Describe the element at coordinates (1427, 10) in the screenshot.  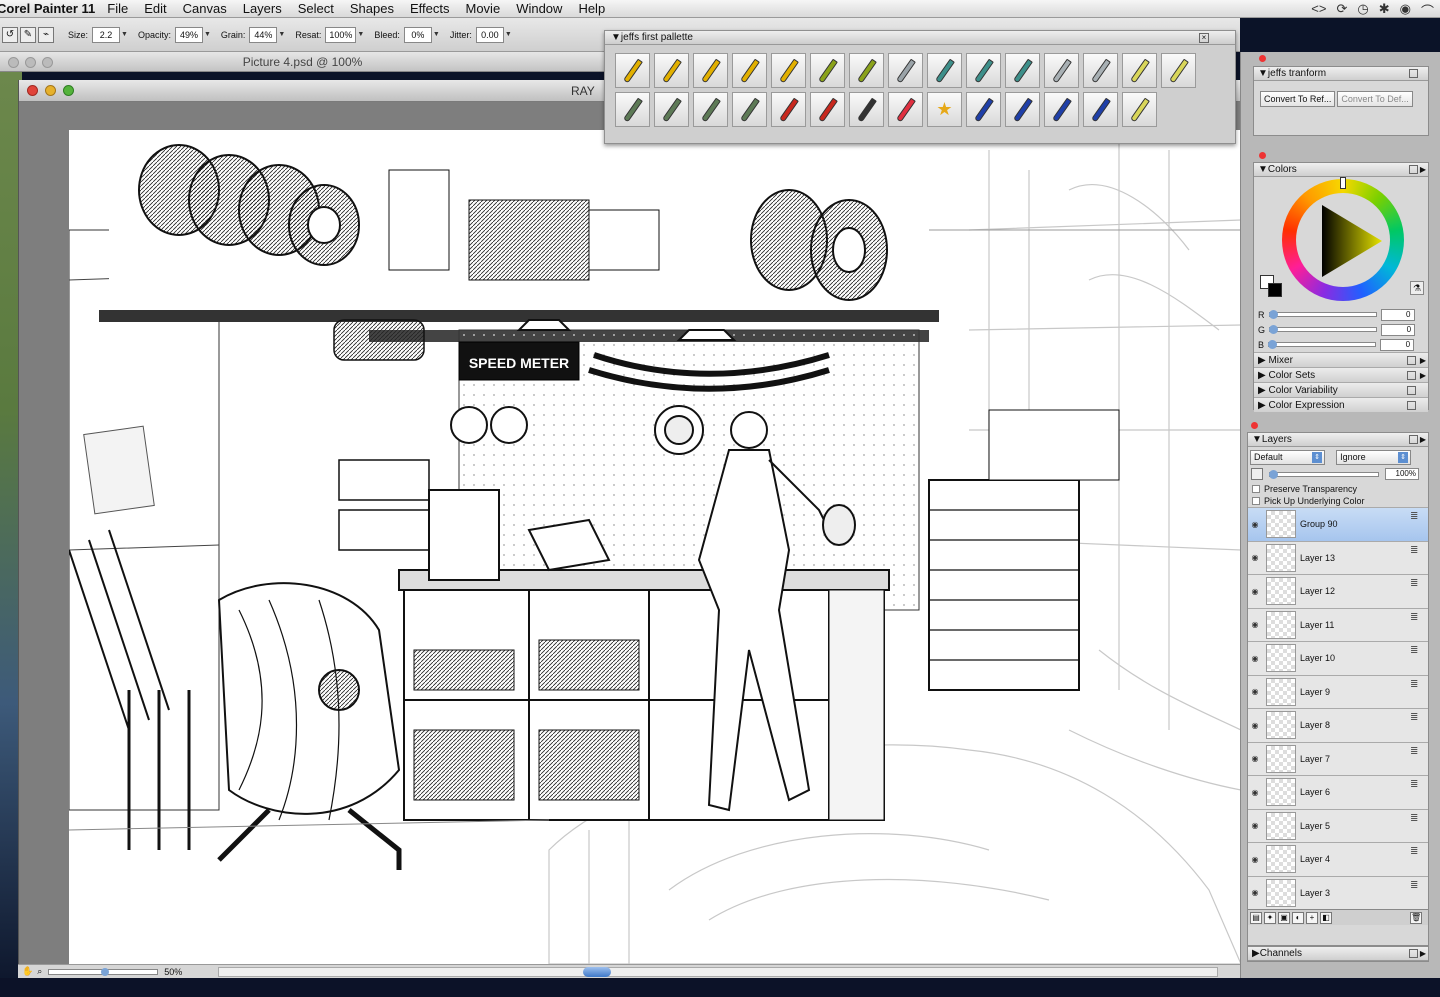
I see `wifi-icon: ⌒` at that location.